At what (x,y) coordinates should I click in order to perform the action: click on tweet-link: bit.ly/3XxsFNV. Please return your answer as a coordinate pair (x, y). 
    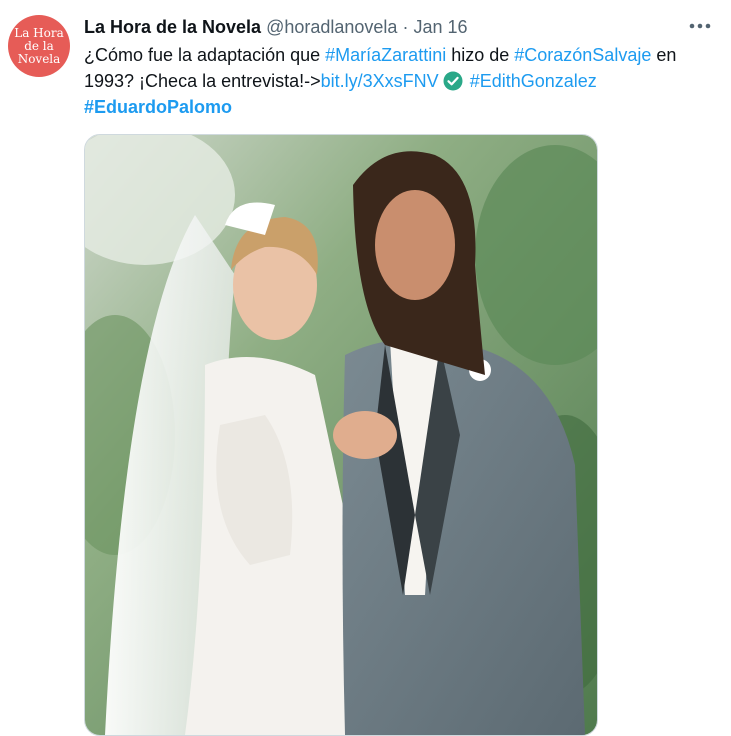
    Looking at the image, I should click on (380, 81).